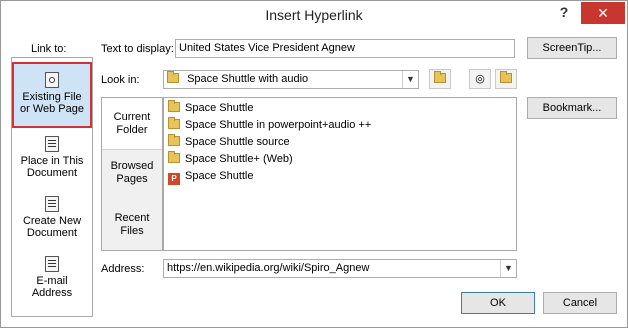  What do you see at coordinates (52, 264) in the screenshot?
I see `email-icon` at bounding box center [52, 264].